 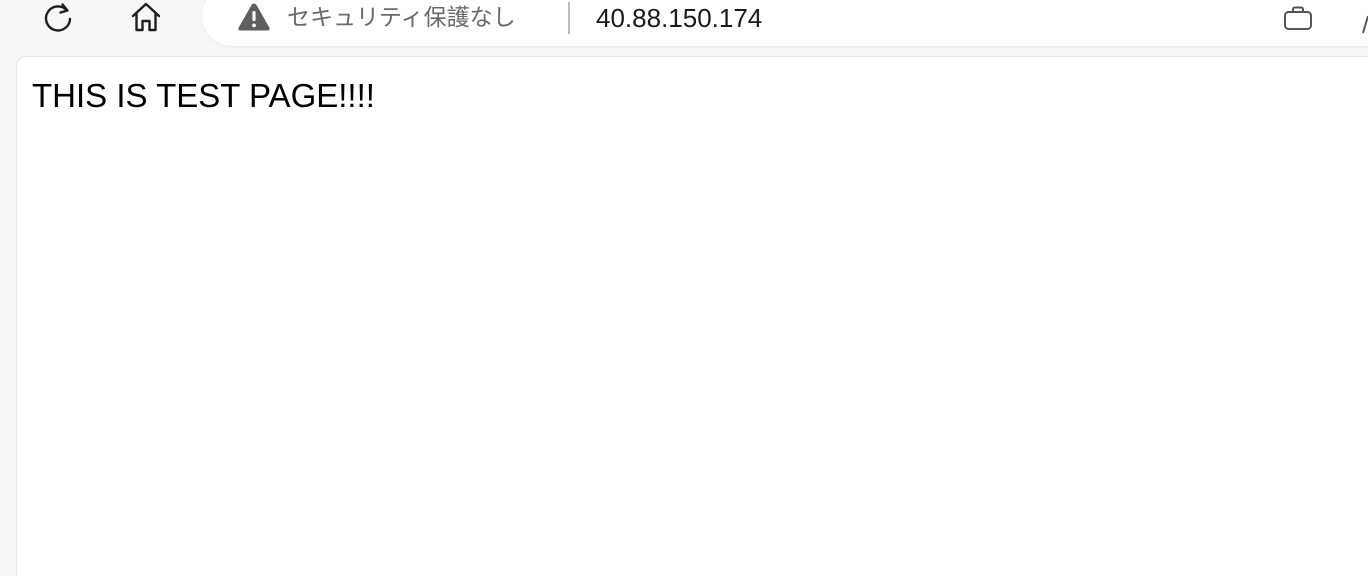 I want to click on reload-button, so click(x=58, y=18).